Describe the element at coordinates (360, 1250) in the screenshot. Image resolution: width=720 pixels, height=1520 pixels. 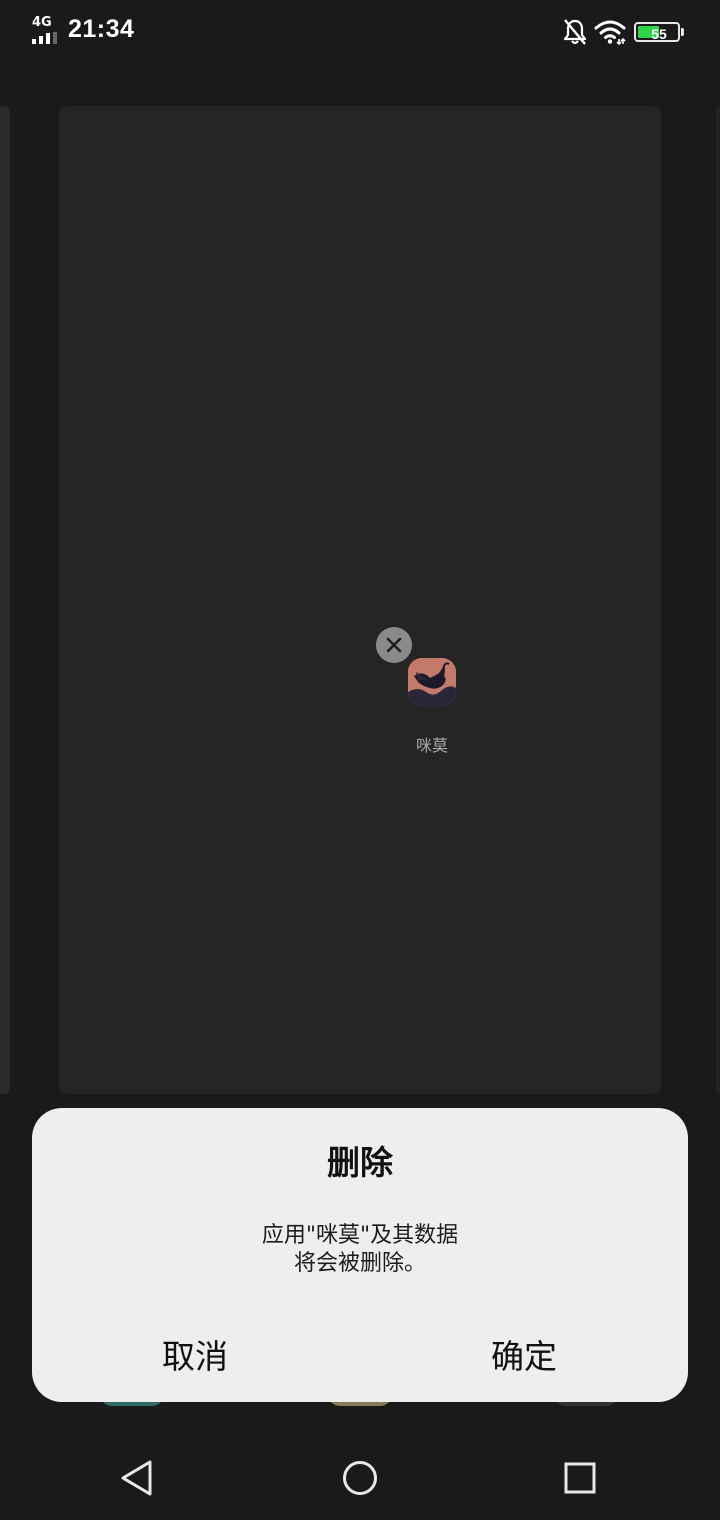
I see `dialog-message: 应用"咪莫"及其数据 将会被删除。` at that location.